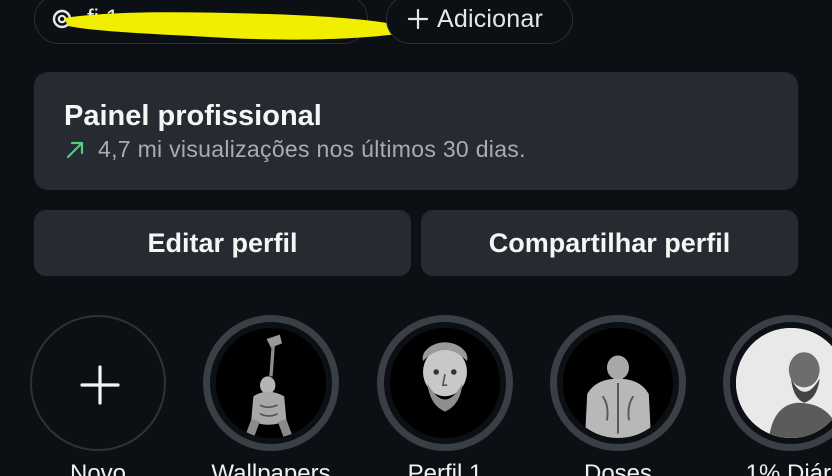 This screenshot has height=476, width=832. What do you see at coordinates (609, 243) in the screenshot?
I see `share-profile-button: Compartilhar perfil` at bounding box center [609, 243].